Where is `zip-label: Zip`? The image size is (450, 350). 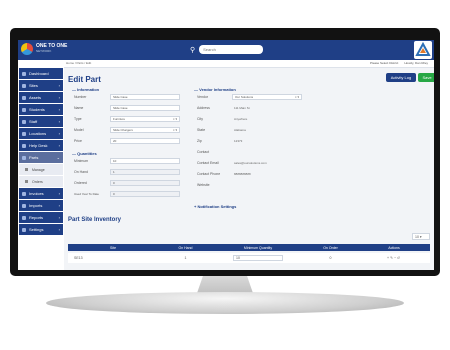 zip-label: Zip is located at coordinates (199, 141).